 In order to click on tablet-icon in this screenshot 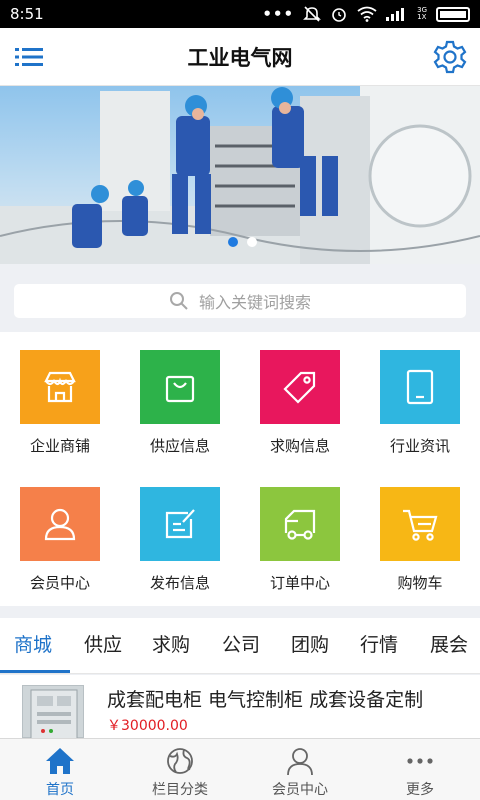, I will do `click(420, 387)`.